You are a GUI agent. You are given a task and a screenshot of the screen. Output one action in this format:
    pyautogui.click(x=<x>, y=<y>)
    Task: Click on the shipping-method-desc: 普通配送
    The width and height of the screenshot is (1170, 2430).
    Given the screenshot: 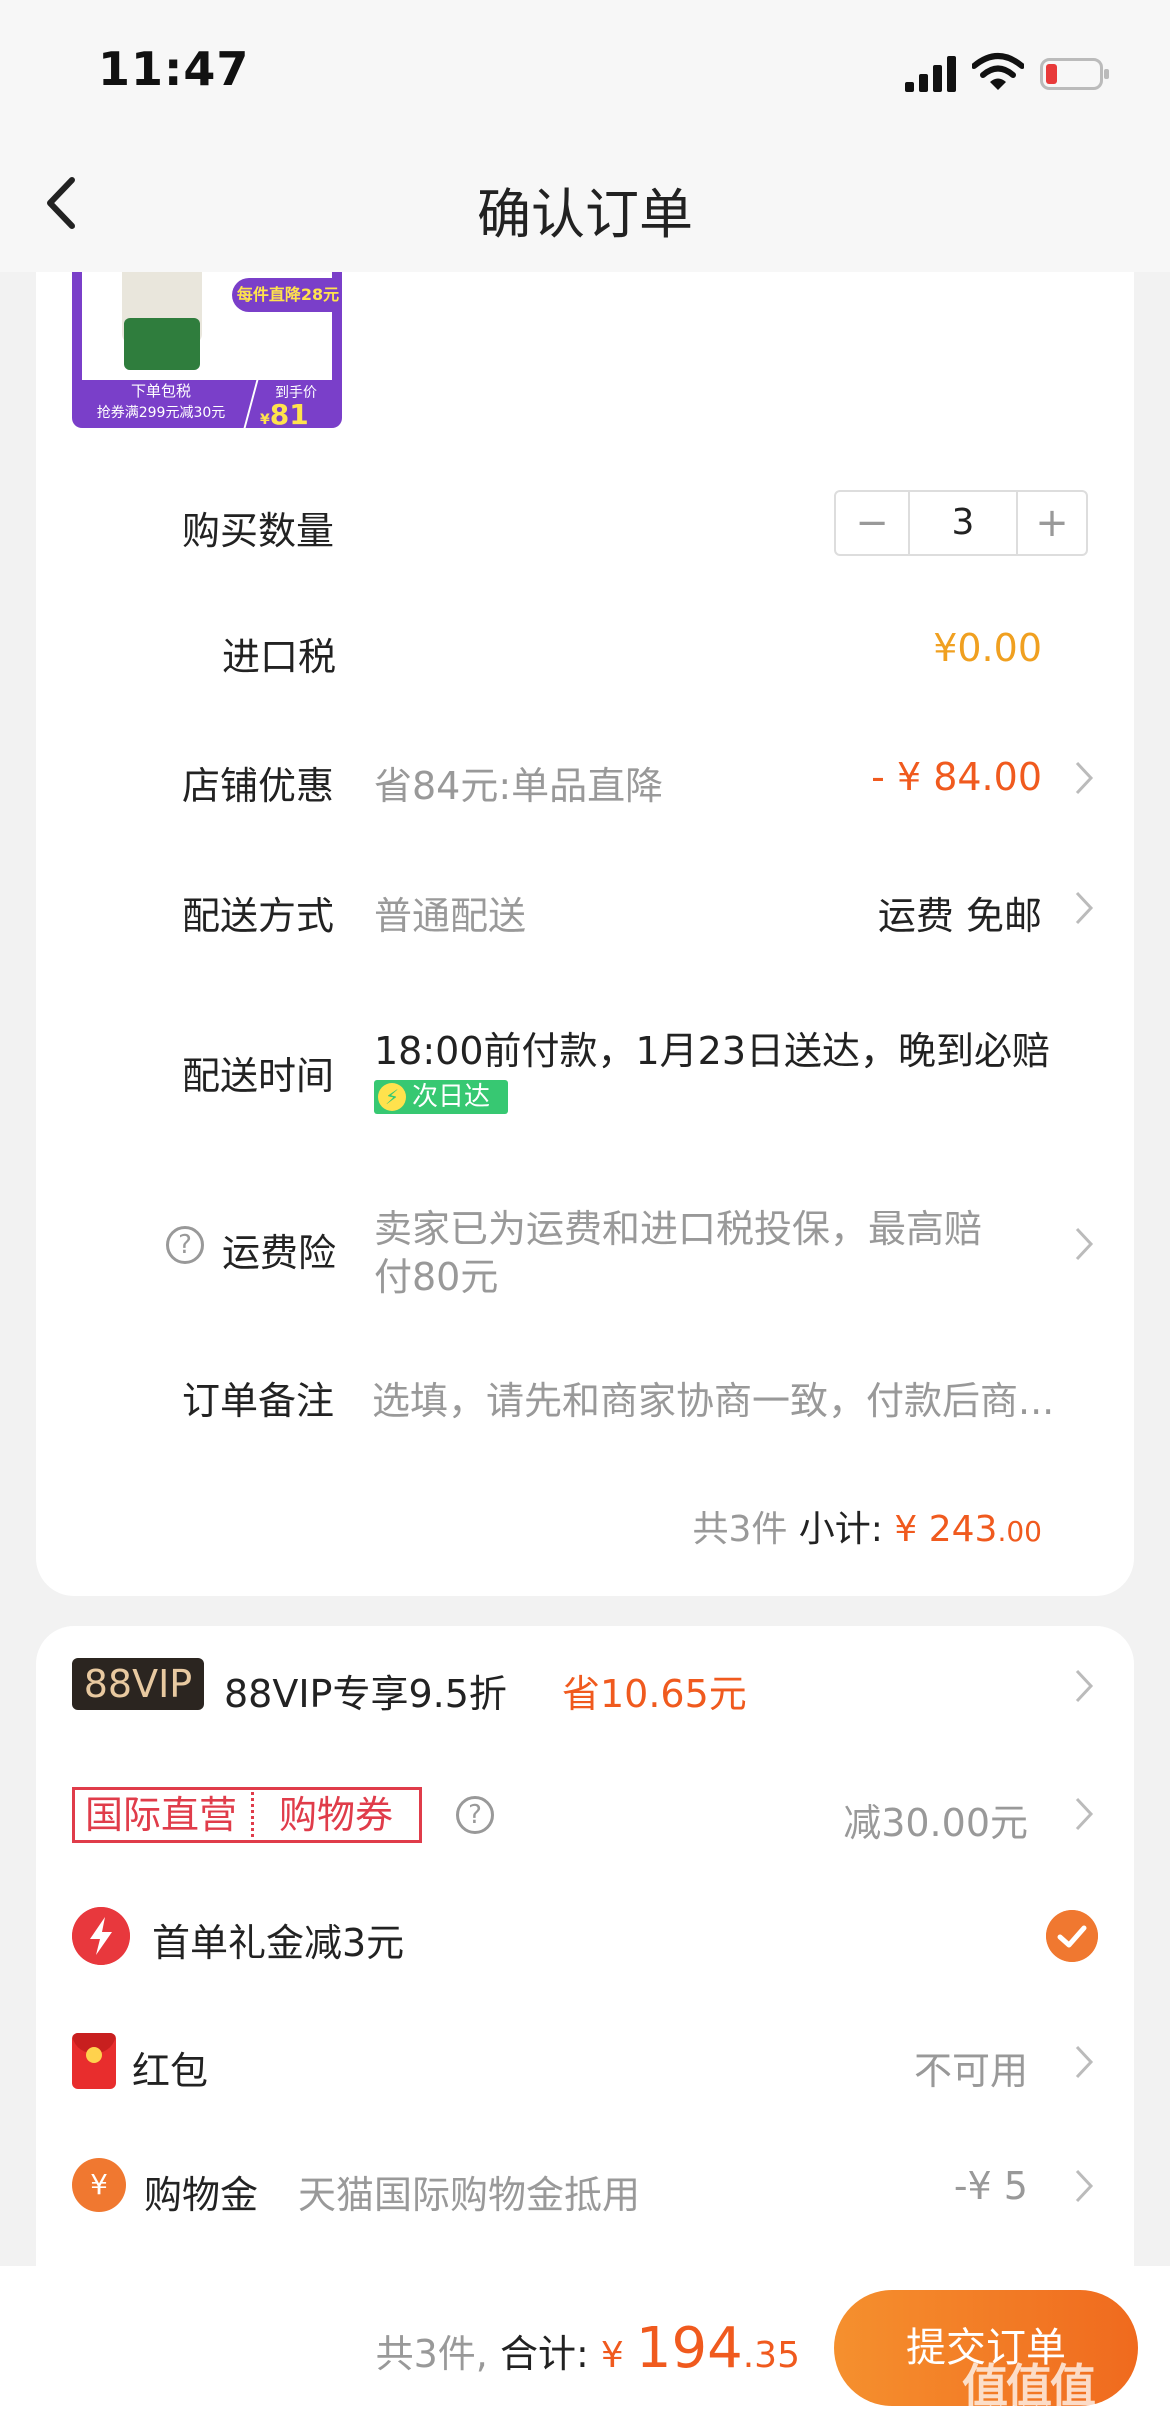 What is the action you would take?
    pyautogui.click(x=450, y=912)
    